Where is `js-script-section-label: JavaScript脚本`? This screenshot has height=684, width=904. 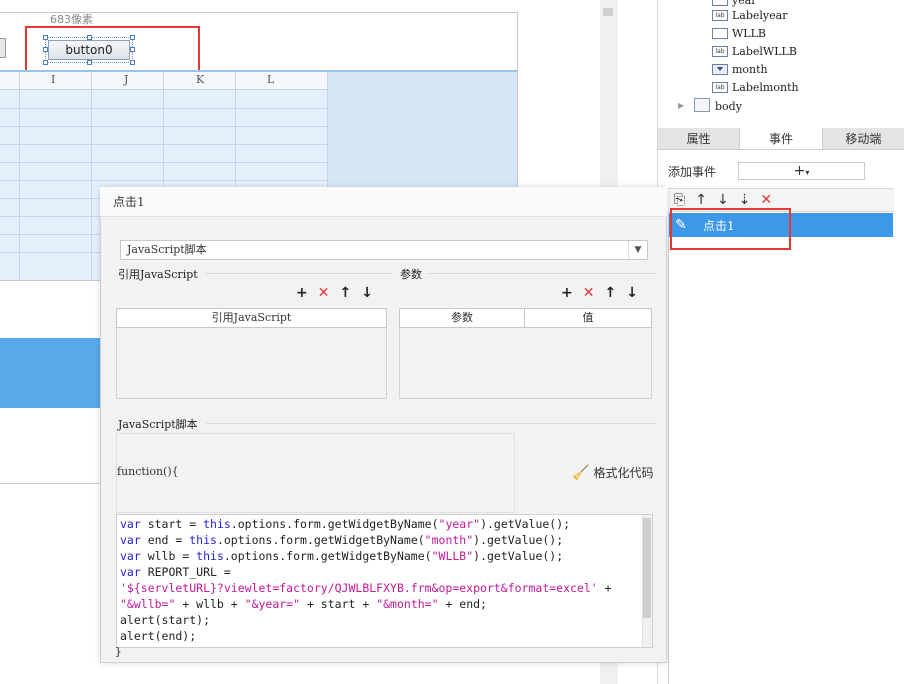
js-script-section-label: JavaScript脚本 is located at coordinates (158, 424).